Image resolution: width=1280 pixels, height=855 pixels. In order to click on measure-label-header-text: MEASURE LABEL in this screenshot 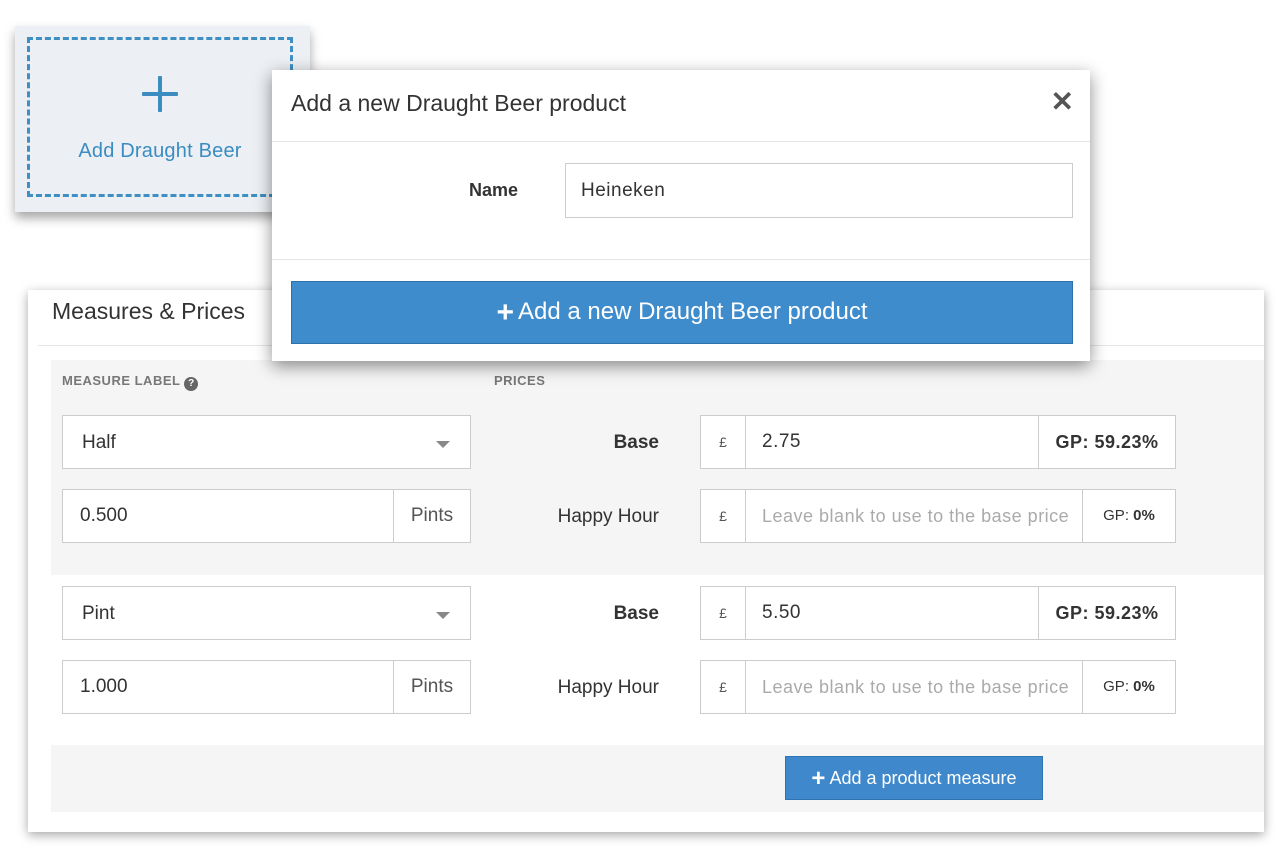, I will do `click(121, 380)`.